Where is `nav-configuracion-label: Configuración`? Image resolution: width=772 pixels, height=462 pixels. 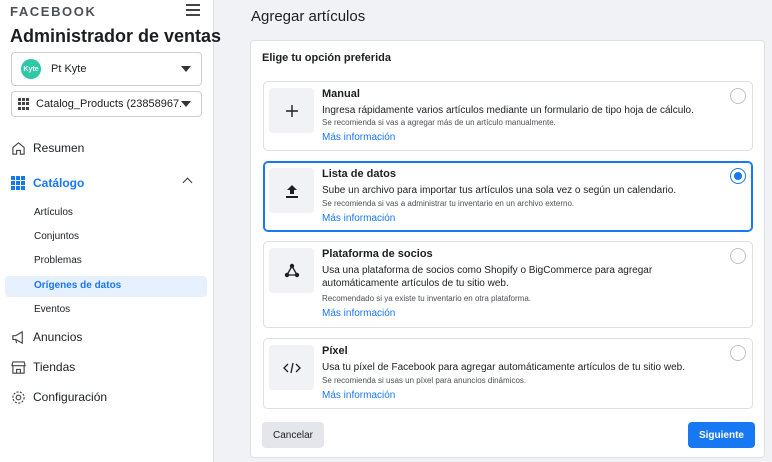 nav-configuracion-label: Configuración is located at coordinates (70, 397).